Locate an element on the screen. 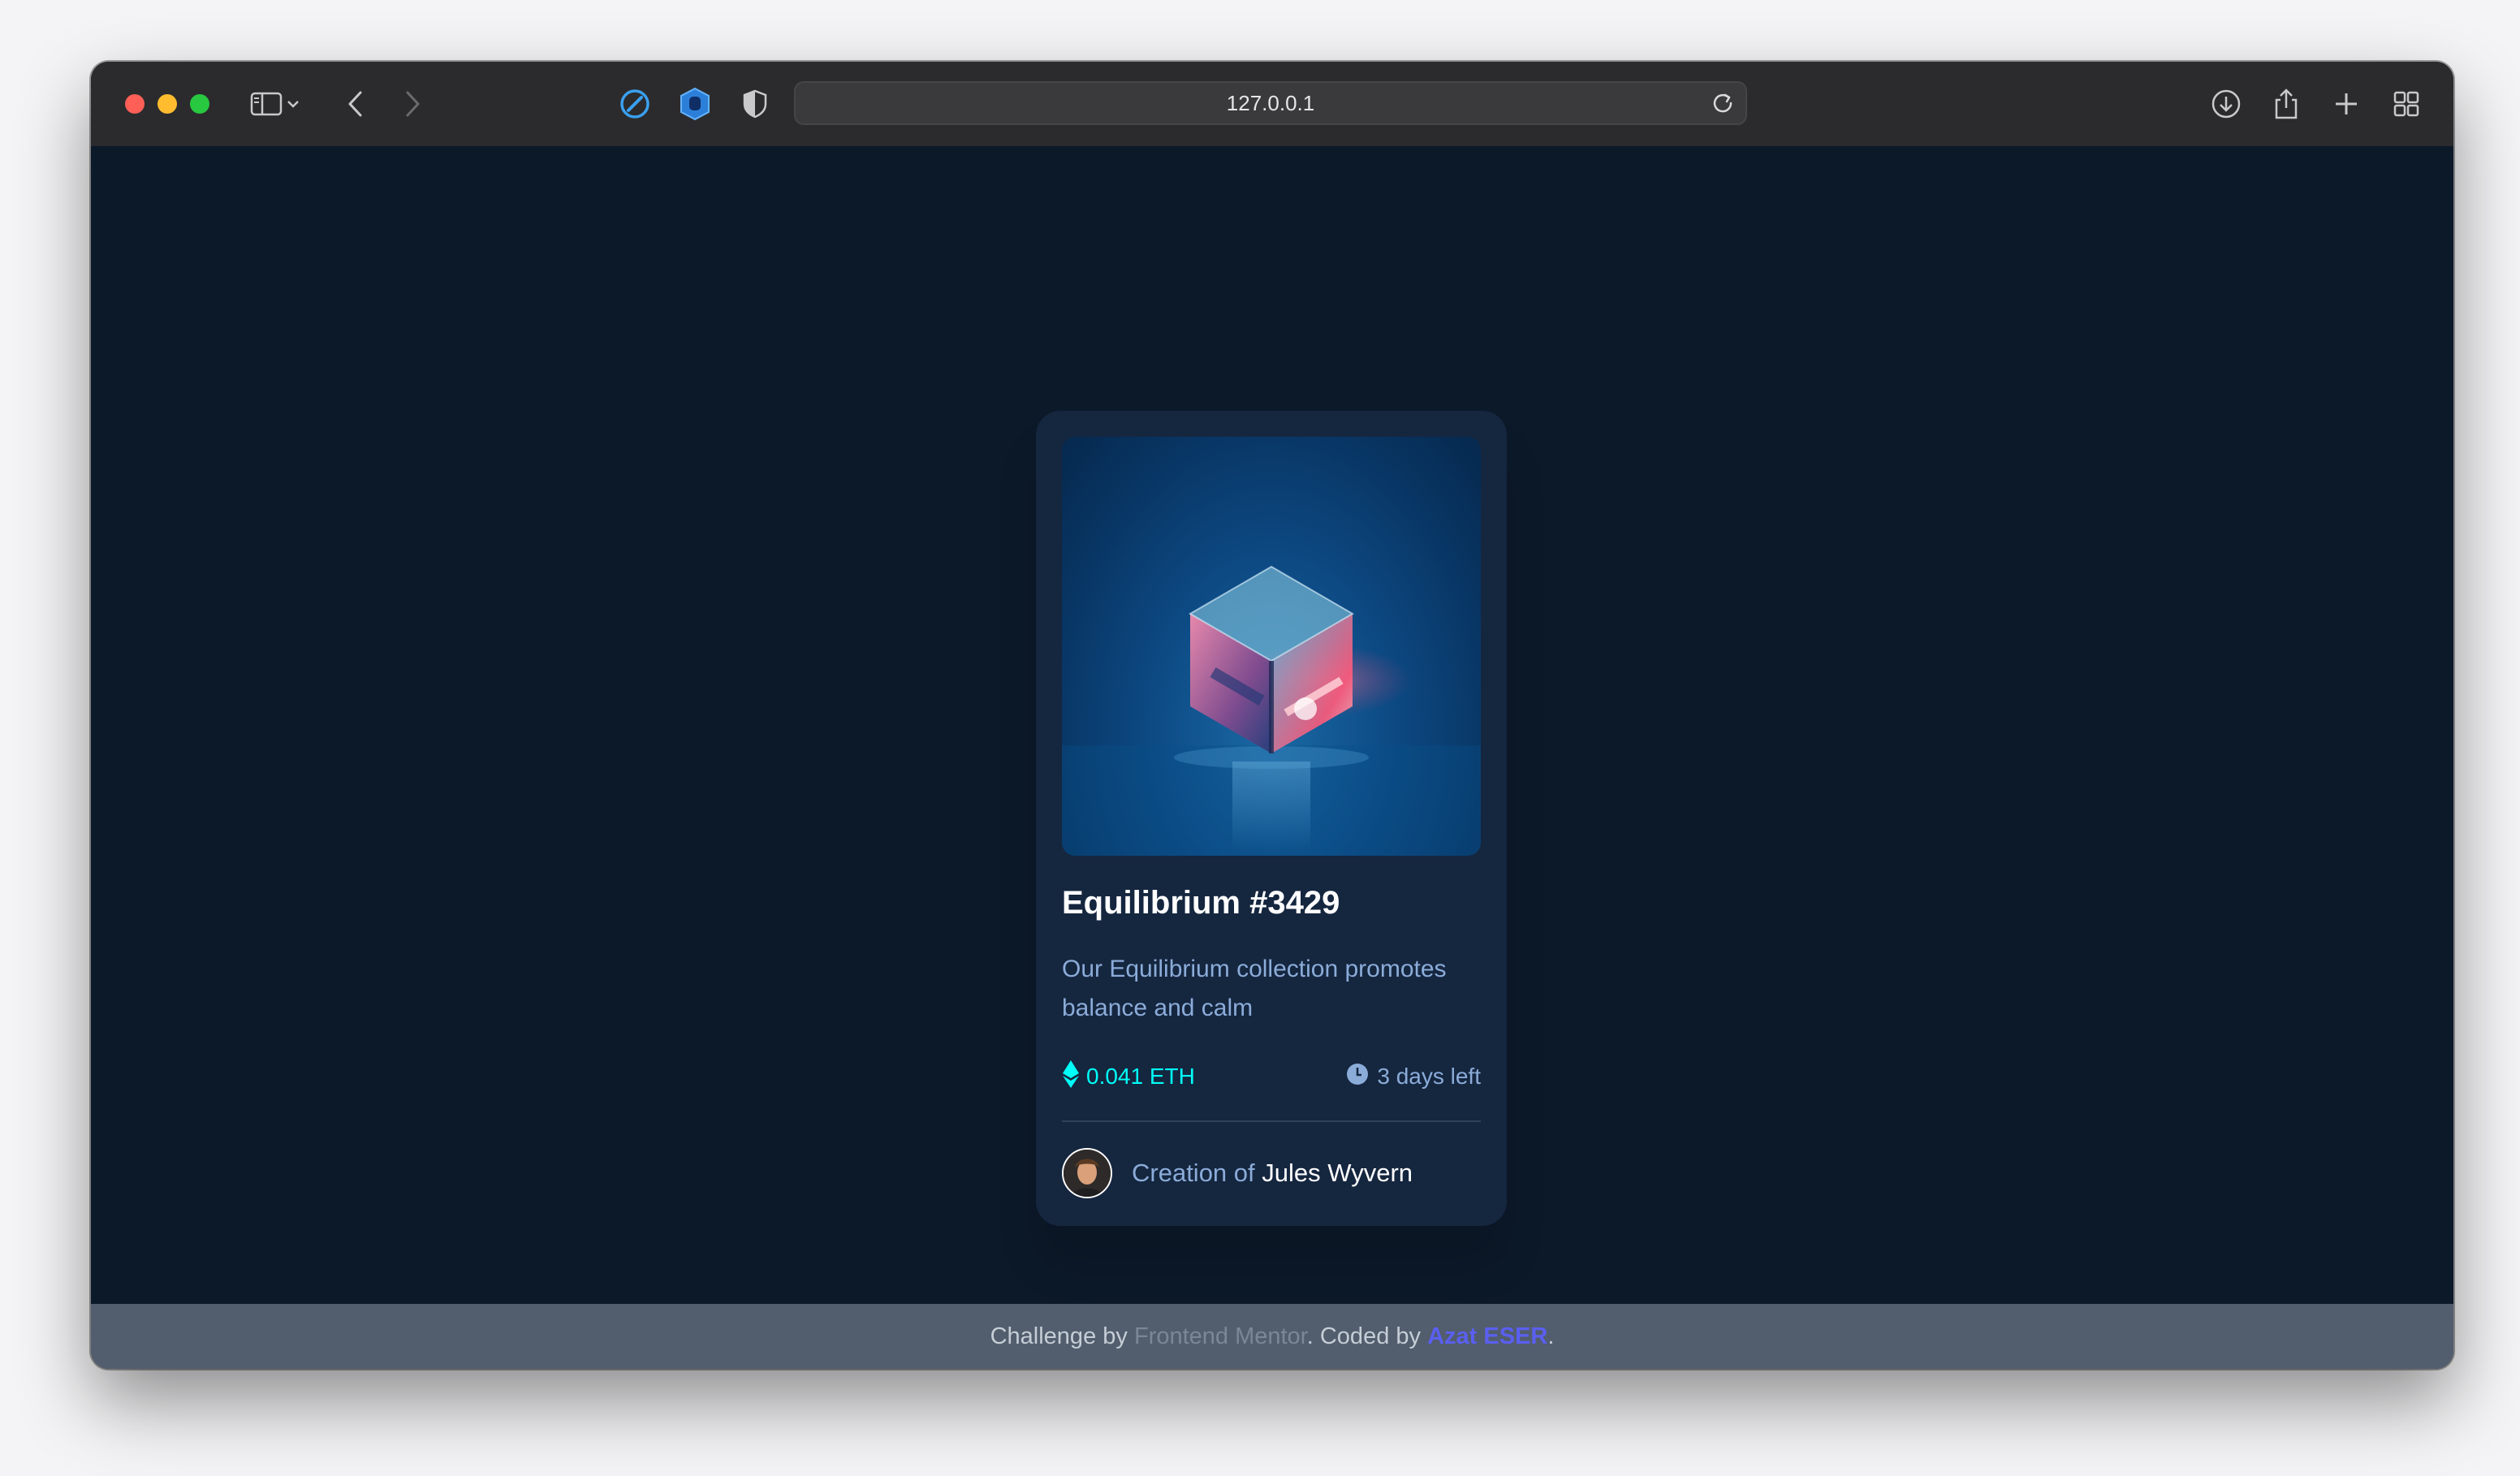  avatar is located at coordinates (1087, 1173).